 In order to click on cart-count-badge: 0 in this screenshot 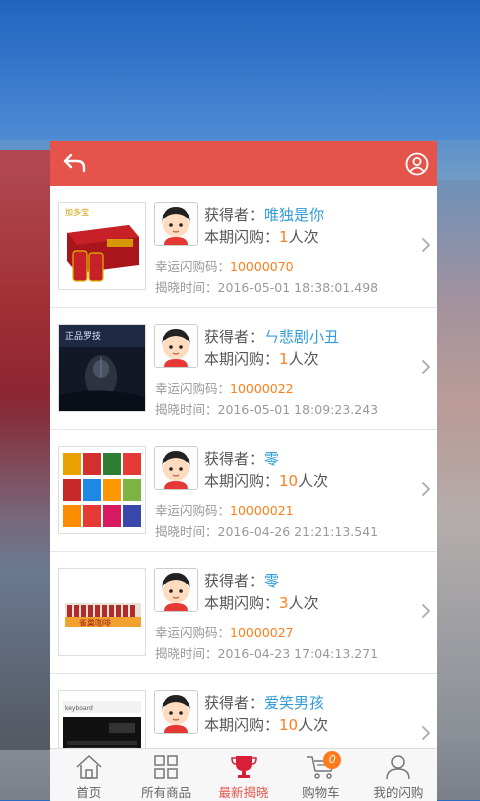, I will do `click(332, 760)`.